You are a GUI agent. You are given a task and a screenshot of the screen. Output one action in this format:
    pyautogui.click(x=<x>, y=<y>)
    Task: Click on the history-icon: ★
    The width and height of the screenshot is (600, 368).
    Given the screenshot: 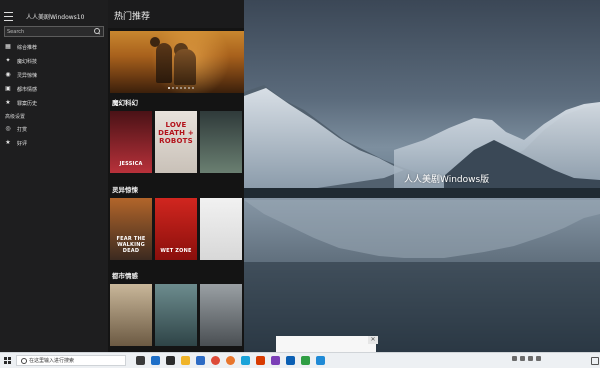 What is the action you would take?
    pyautogui.click(x=8, y=102)
    